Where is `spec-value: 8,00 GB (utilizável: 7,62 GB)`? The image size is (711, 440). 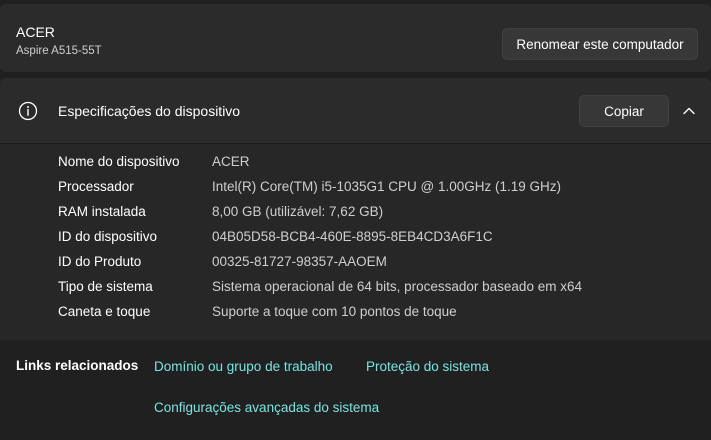
spec-value: 8,00 GB (utilizável: 7,62 GB) is located at coordinates (298, 211).